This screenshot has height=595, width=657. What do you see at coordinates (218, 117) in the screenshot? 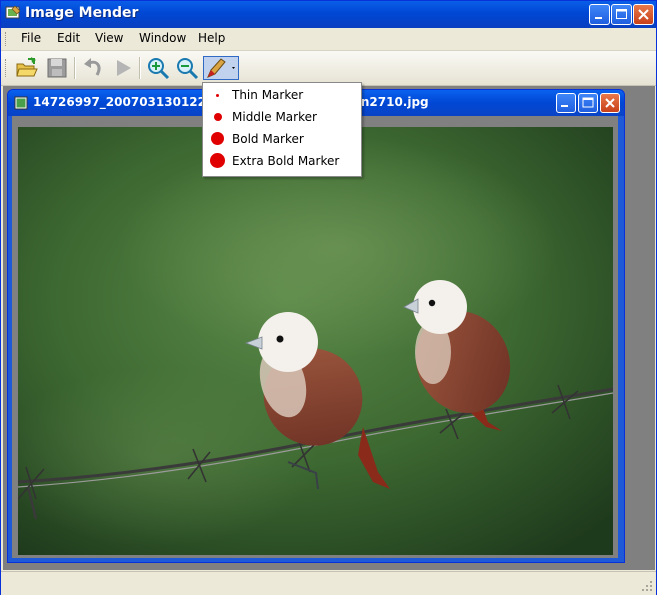
I see `middle-marker-dot-icon` at bounding box center [218, 117].